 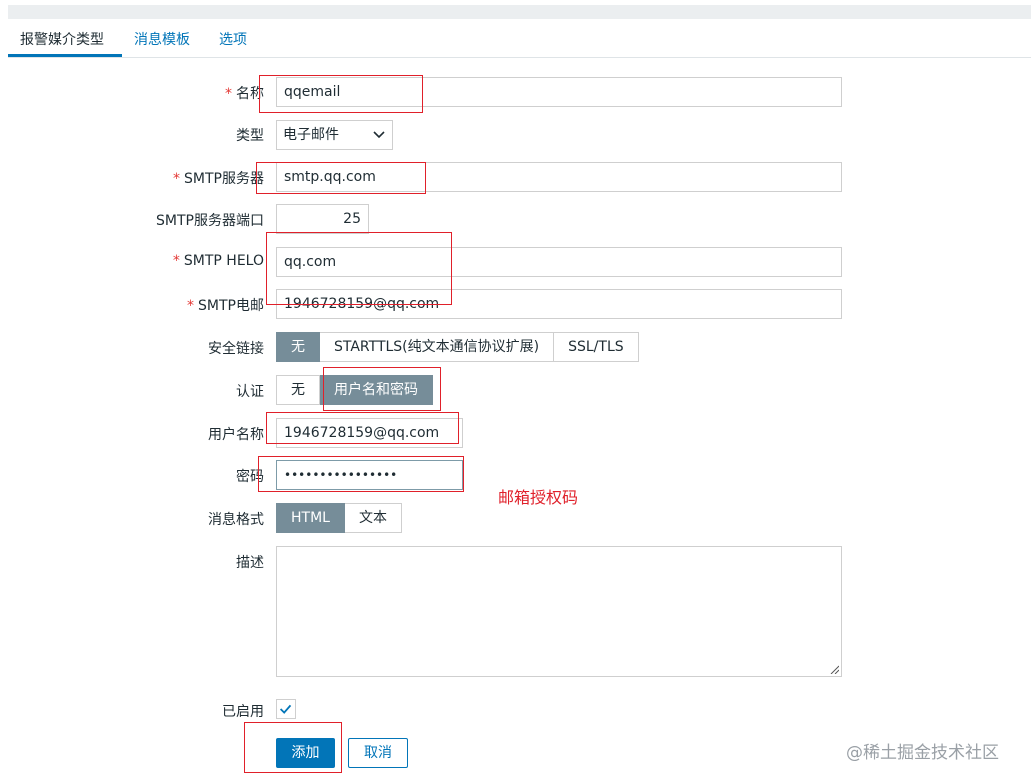 What do you see at coordinates (225, 306) in the screenshot?
I see `smtp-email-label: * SMTP电邮` at bounding box center [225, 306].